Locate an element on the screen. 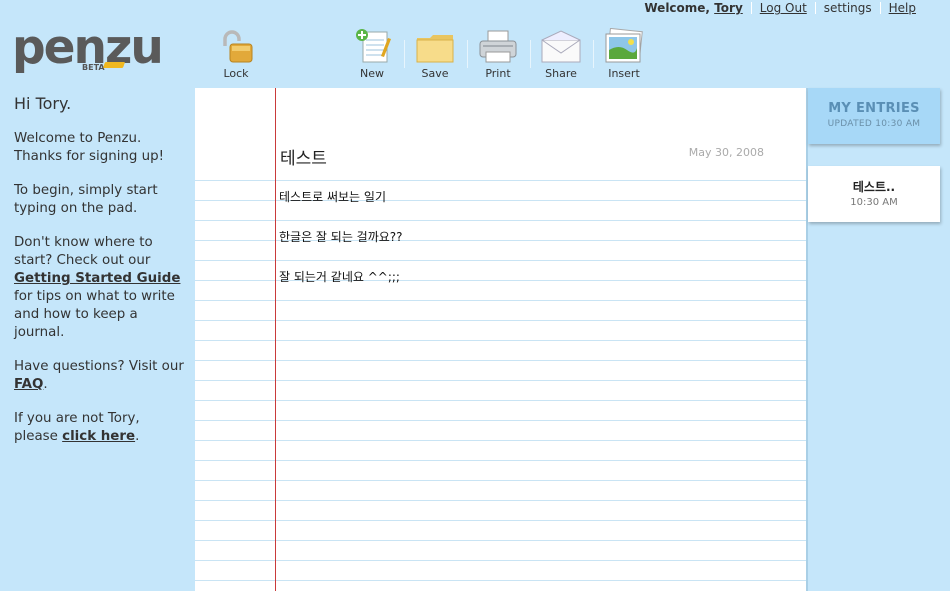  not-user-paragraph: If you are not Tory, please click here. is located at coordinates (77, 427).